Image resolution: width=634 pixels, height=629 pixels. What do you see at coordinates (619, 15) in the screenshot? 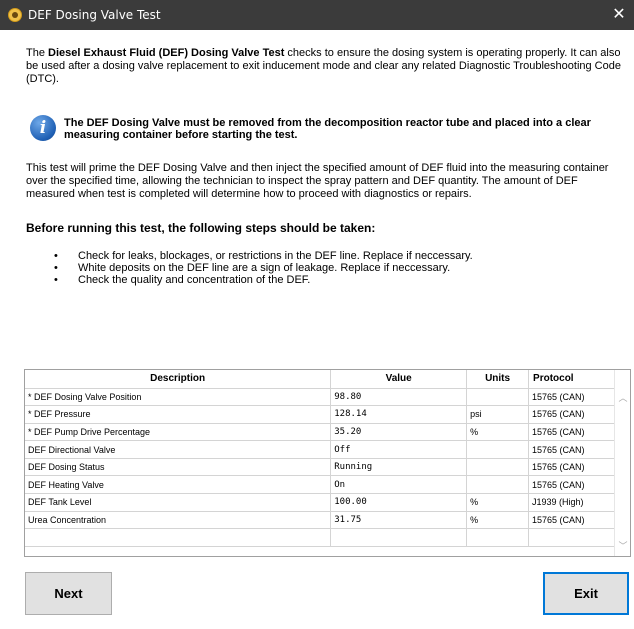
I see `close-icon: ✕` at bounding box center [619, 15].